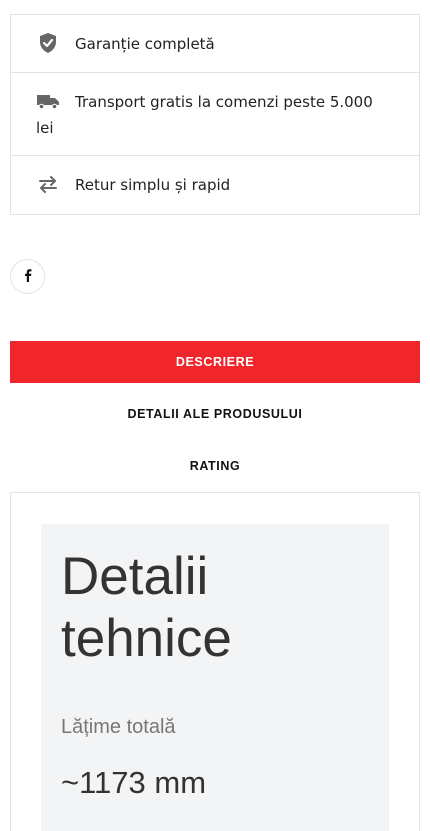 This screenshot has height=831, width=430. I want to click on feature-returns-text: Retur simplu și rapid, so click(153, 185).